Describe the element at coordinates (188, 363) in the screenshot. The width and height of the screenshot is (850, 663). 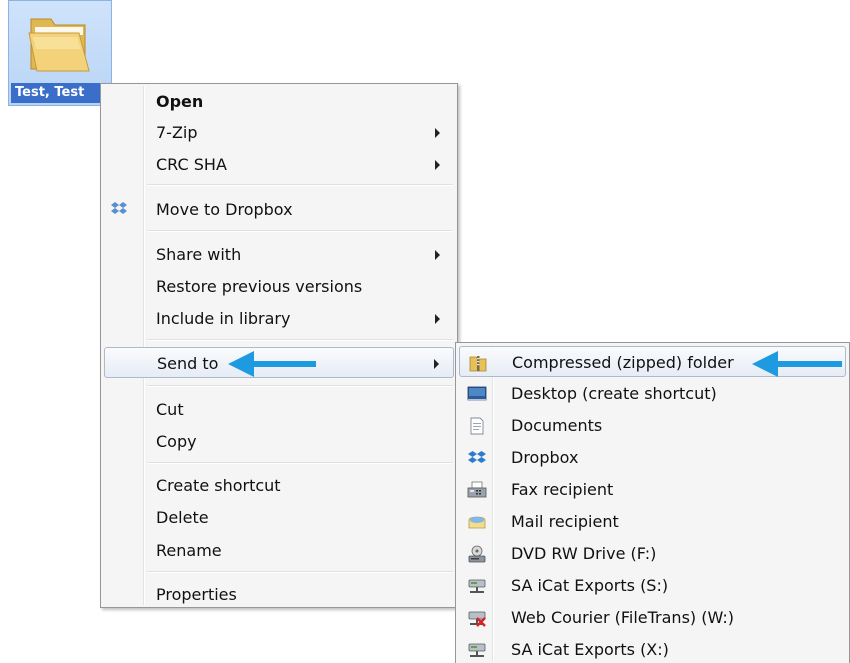
I see `menu-item-label: Send to` at that location.